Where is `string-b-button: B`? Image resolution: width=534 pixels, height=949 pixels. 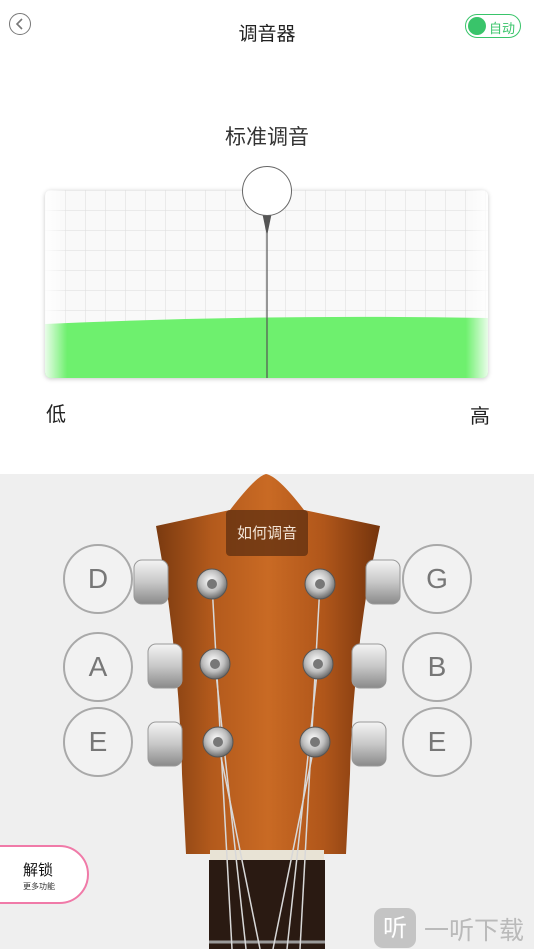
string-b-button: B is located at coordinates (437, 667).